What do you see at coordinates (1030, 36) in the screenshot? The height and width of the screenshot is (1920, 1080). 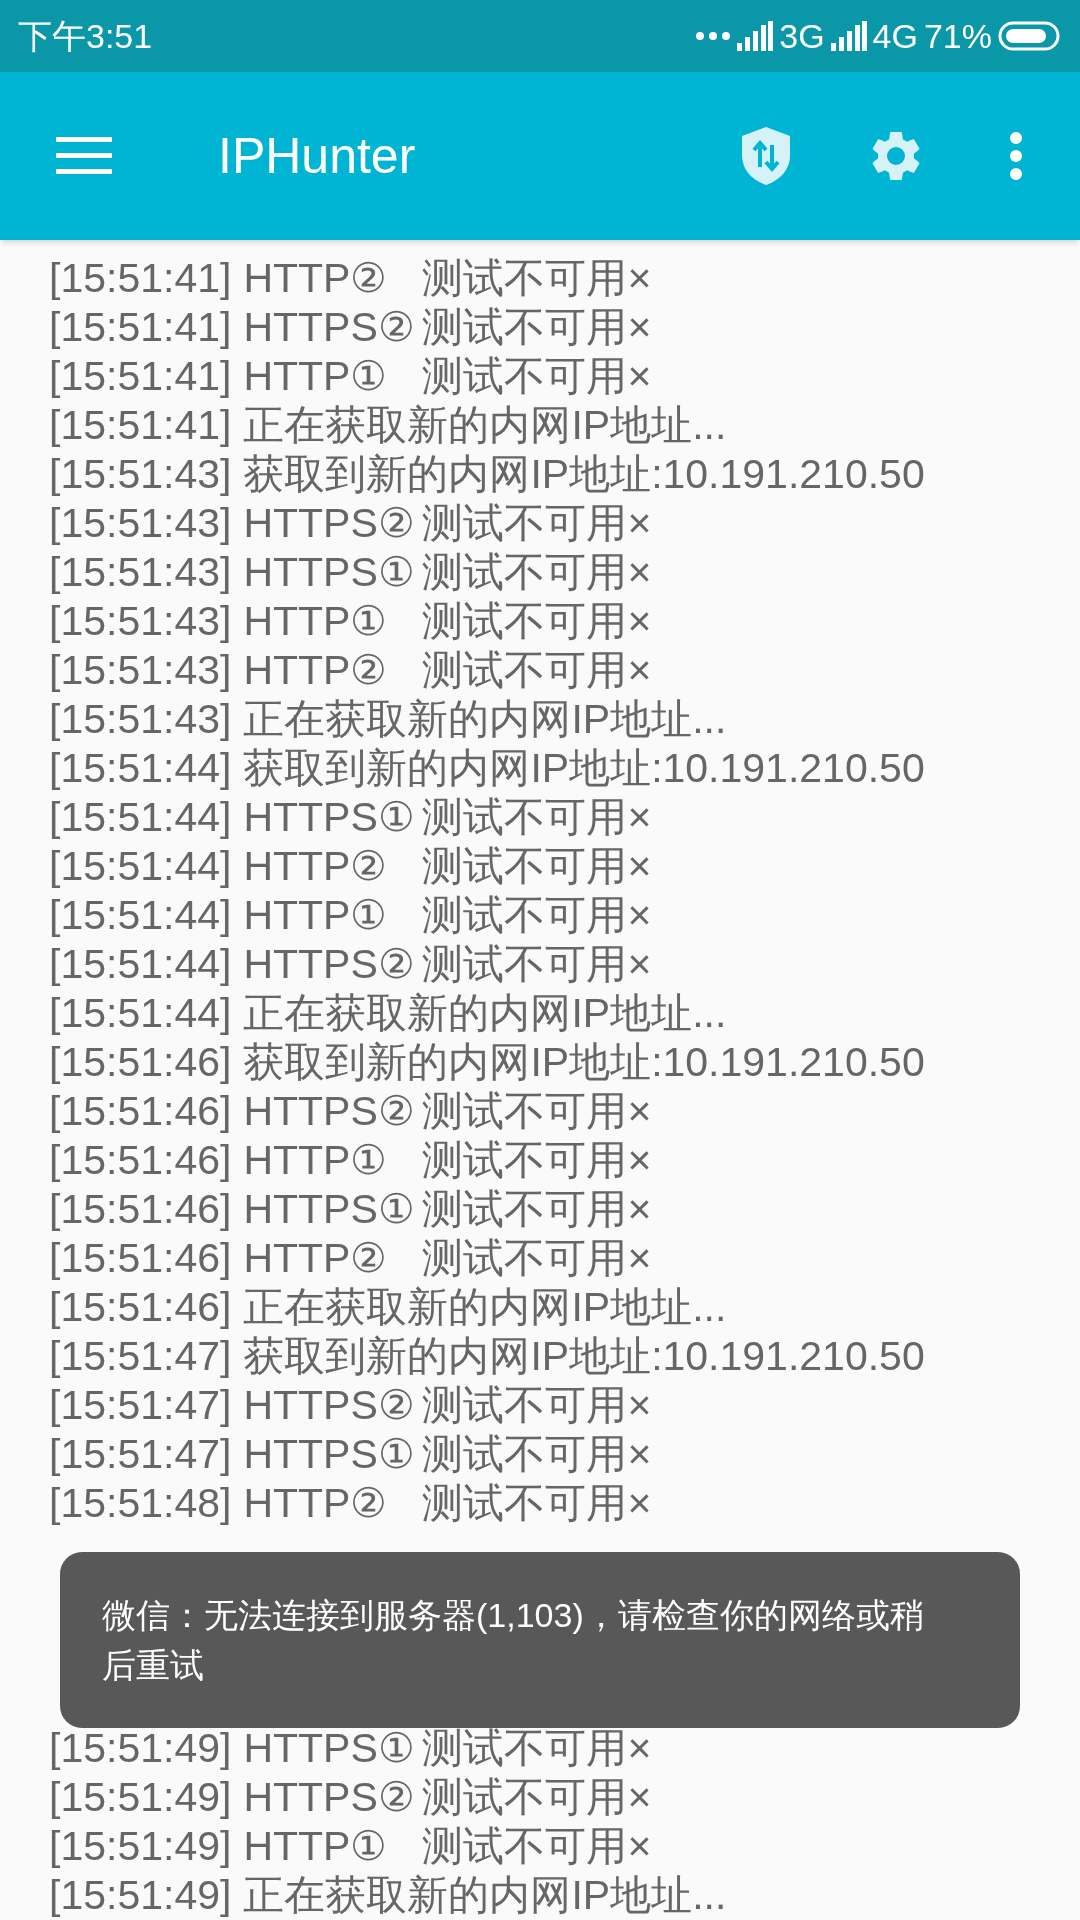 I see `battery-icon` at bounding box center [1030, 36].